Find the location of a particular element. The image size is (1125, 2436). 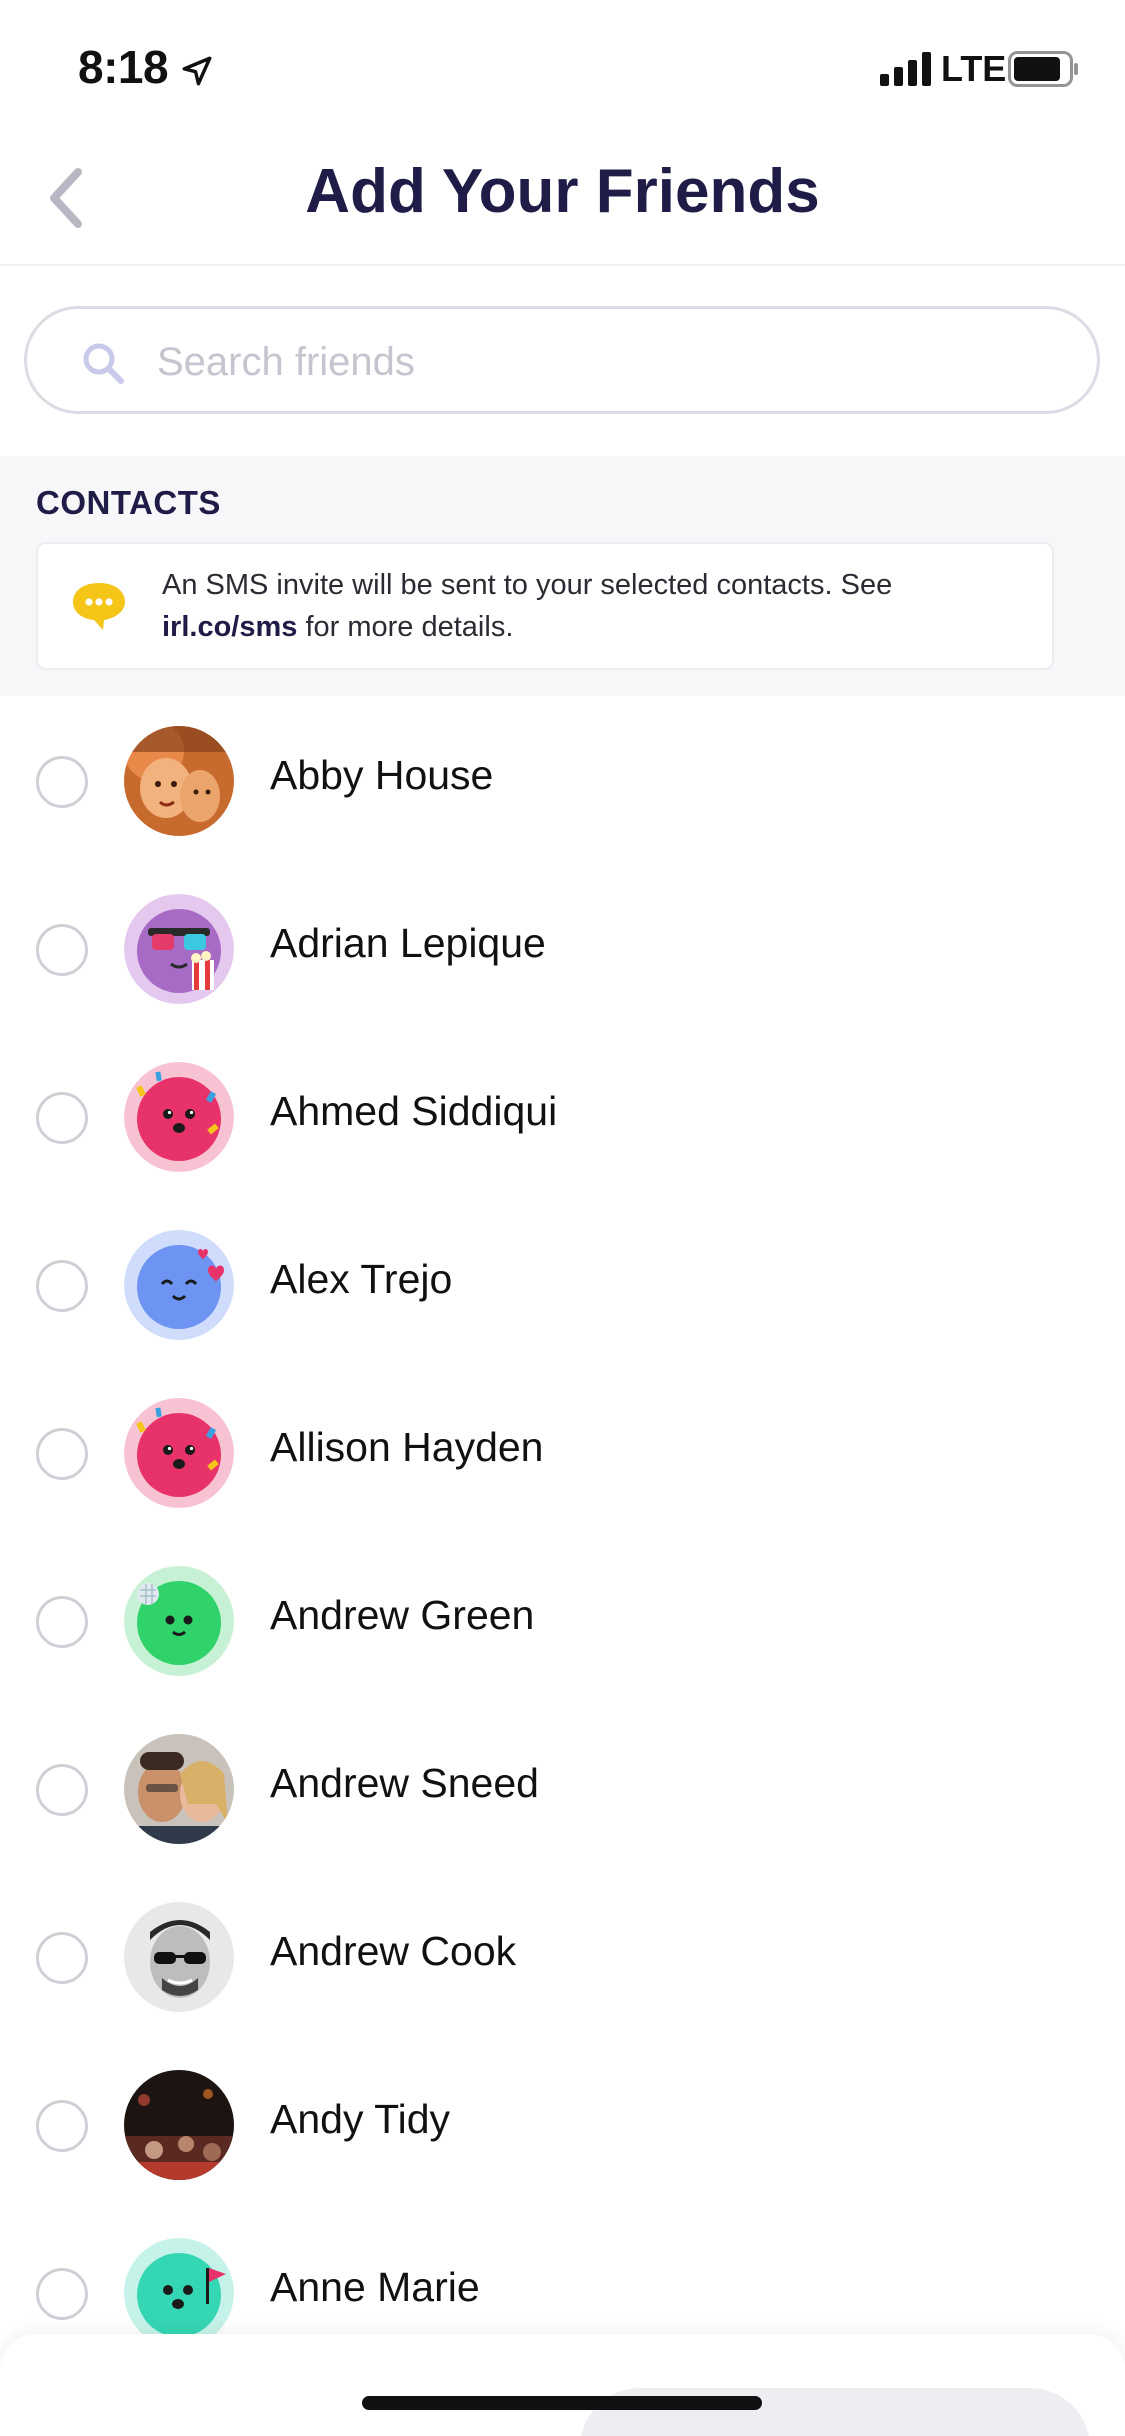

contact-row: Allison Hayden is located at coordinates (562, 1452).